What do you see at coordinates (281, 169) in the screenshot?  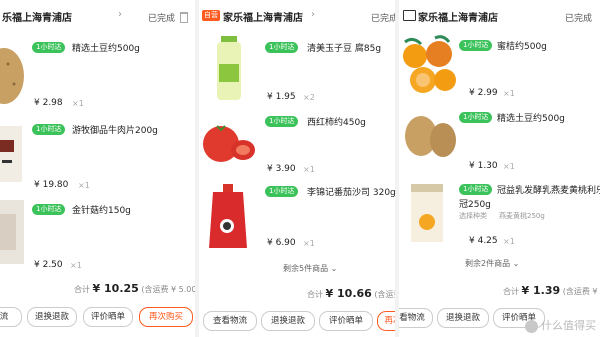 I see `product-price: ¥ 3.90` at bounding box center [281, 169].